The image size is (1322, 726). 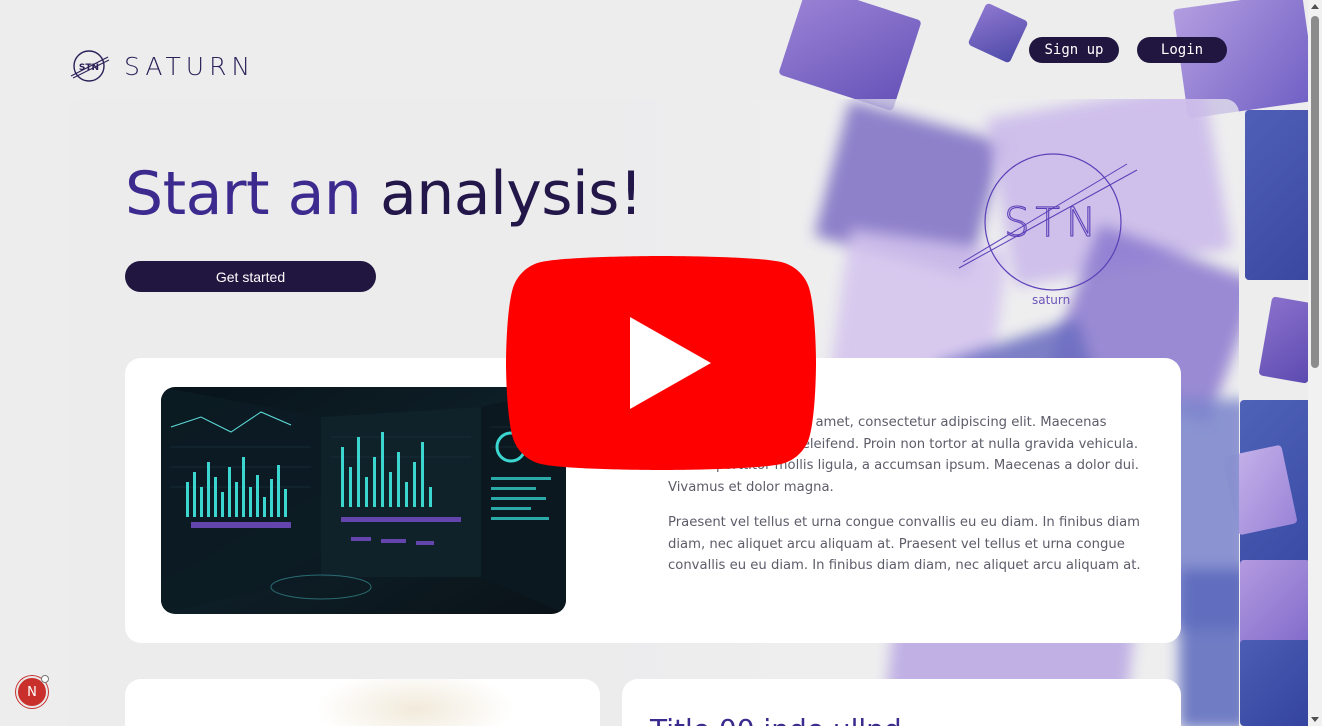 I want to click on signup-button: Sign up, so click(x=1074, y=50).